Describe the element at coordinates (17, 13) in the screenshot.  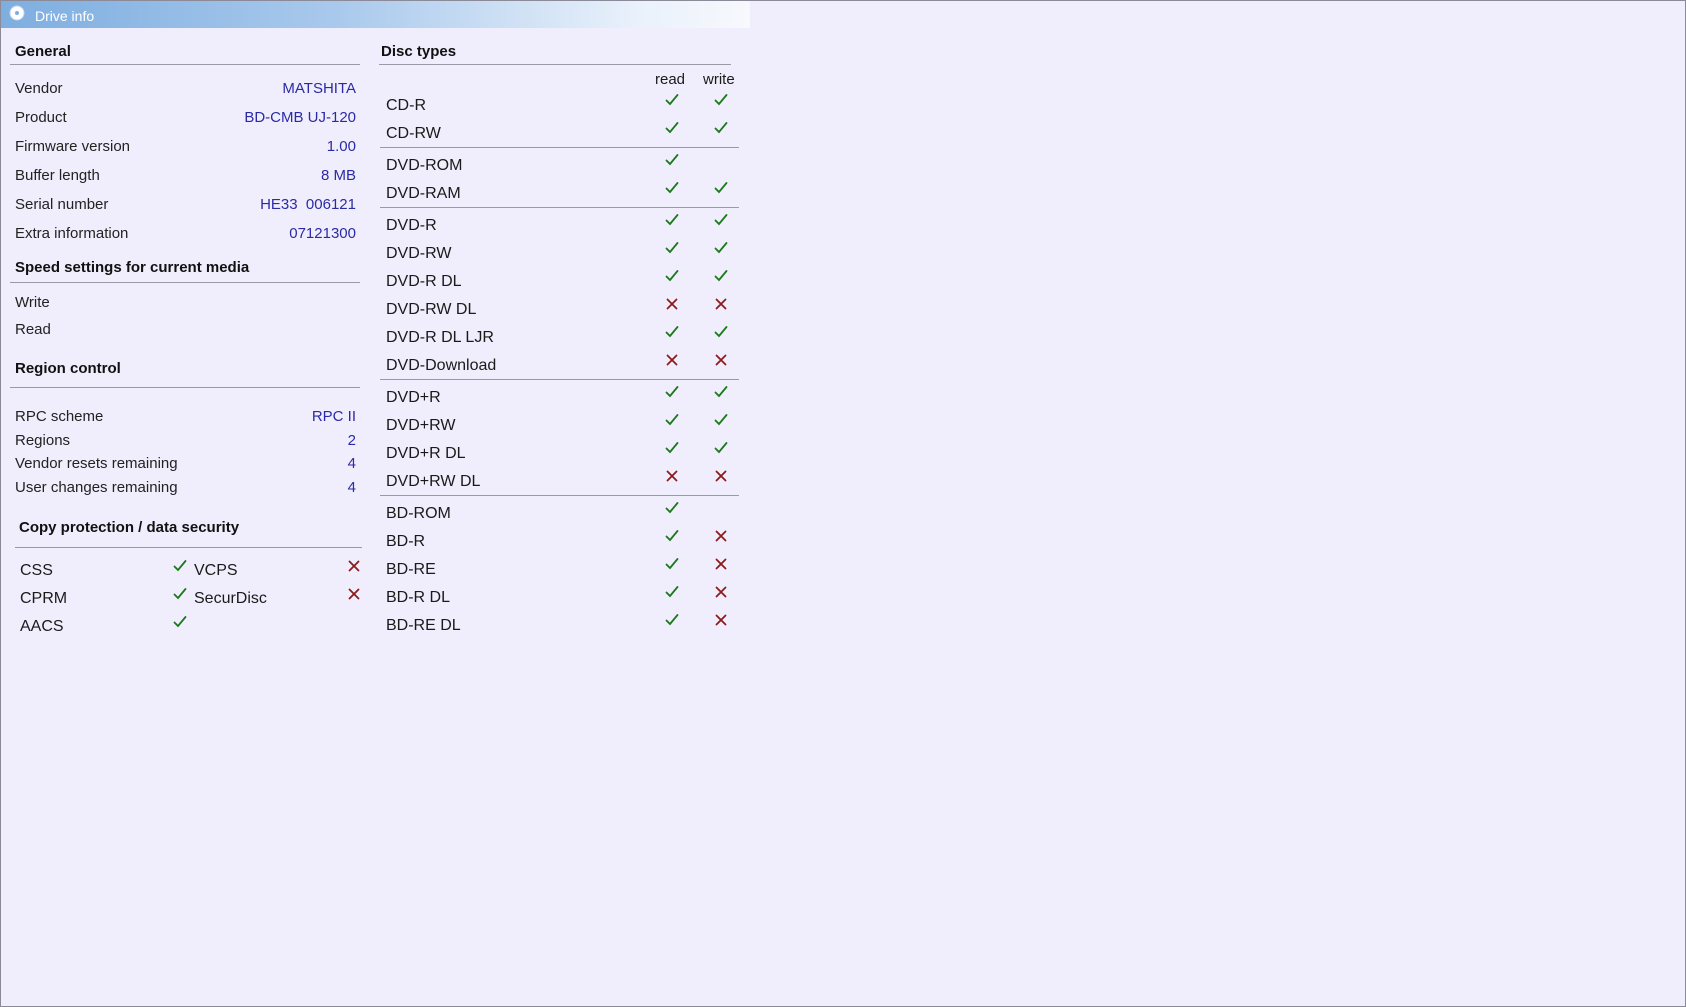
I see `disc-icon` at that location.